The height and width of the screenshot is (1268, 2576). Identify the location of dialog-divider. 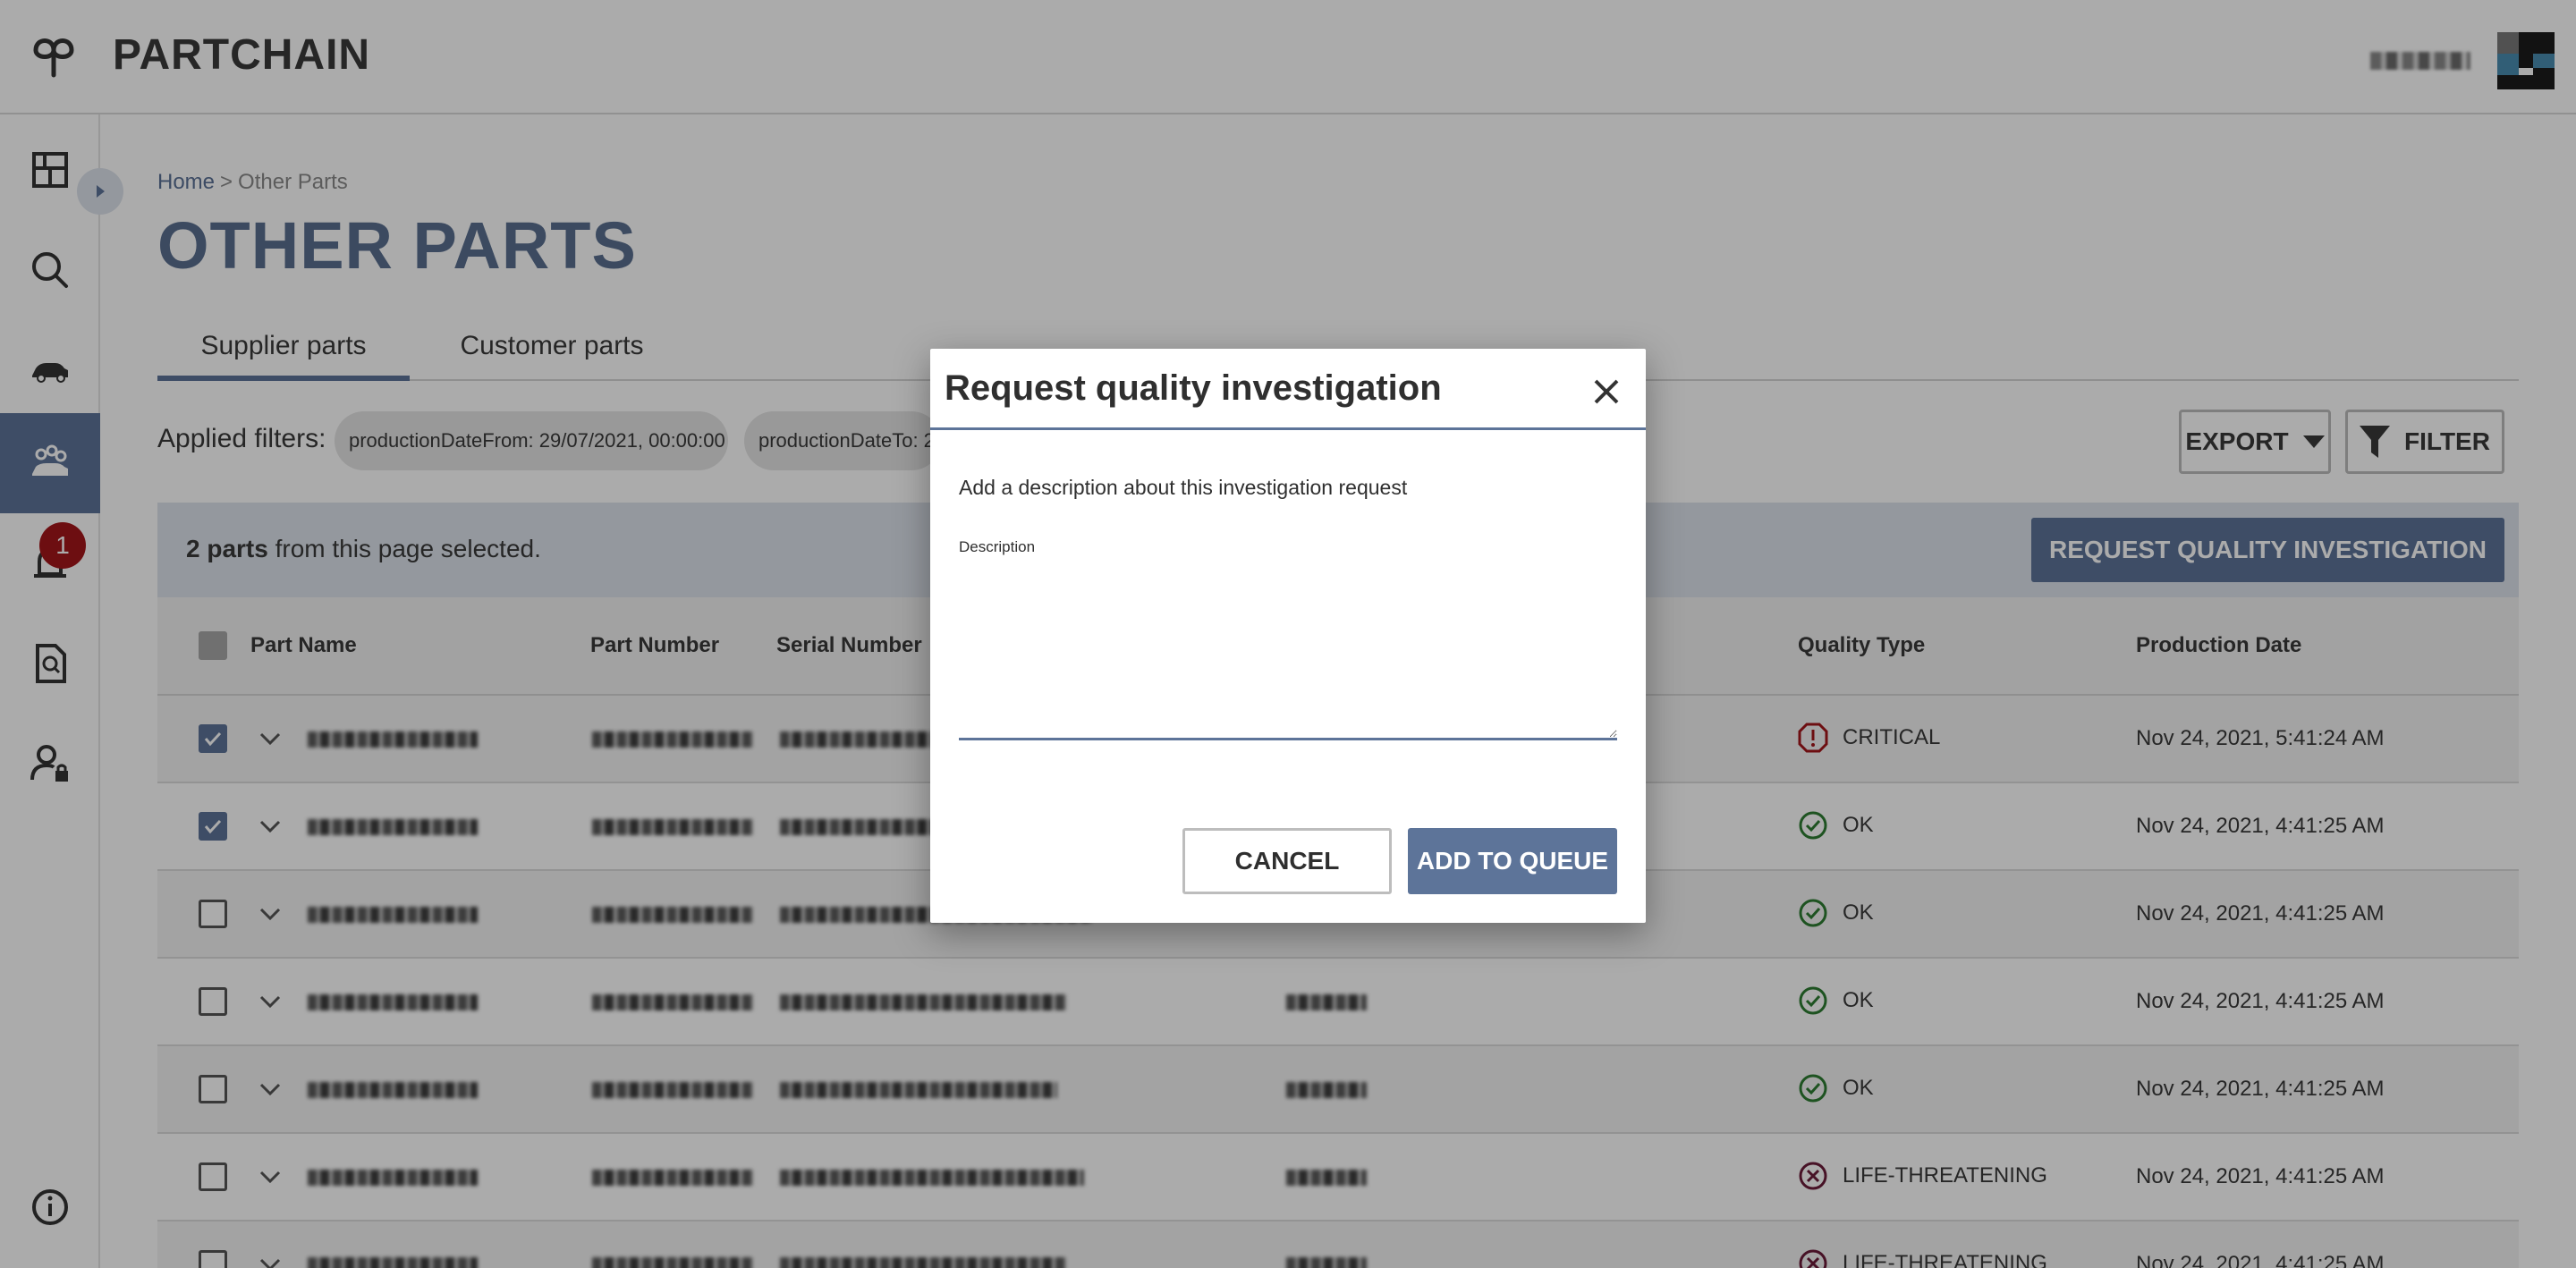
(1288, 428).